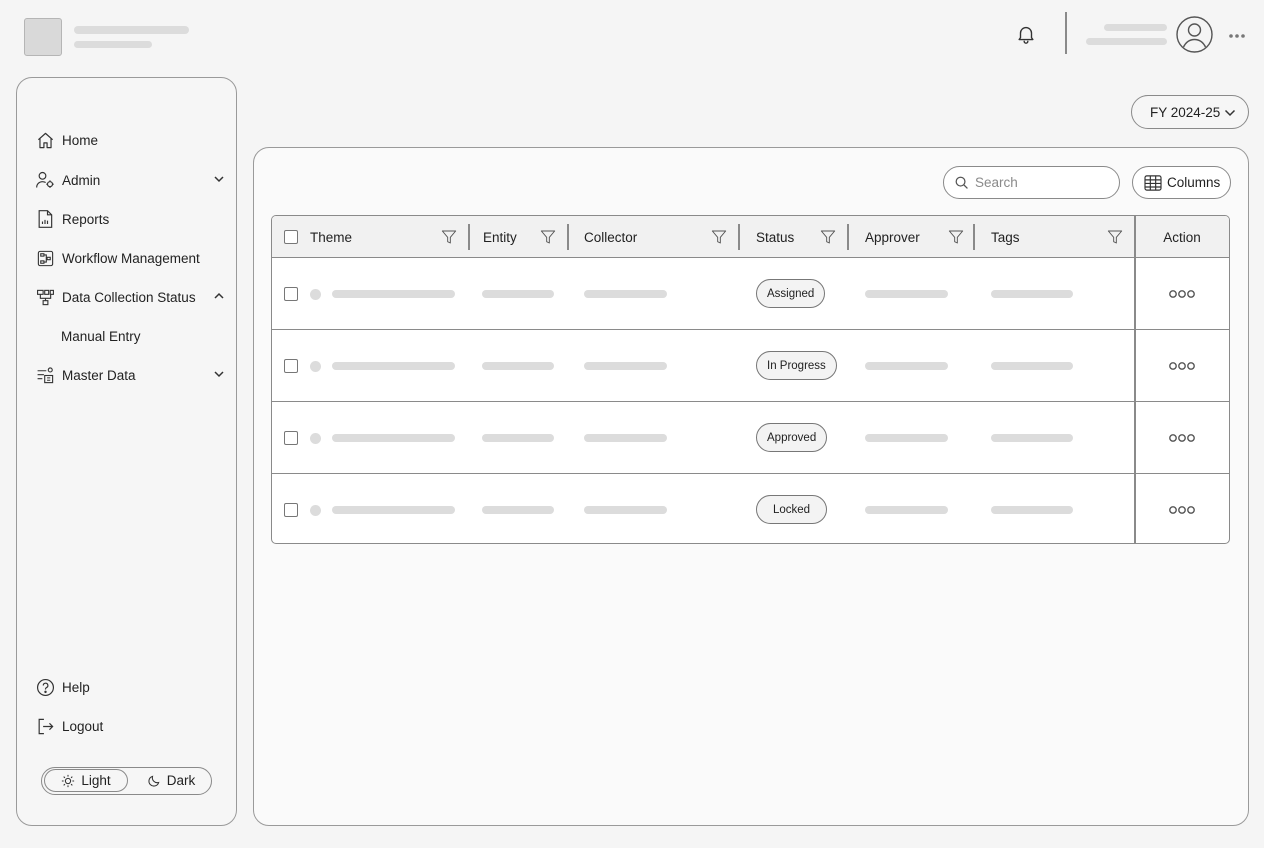  What do you see at coordinates (45, 180) in the screenshot?
I see `admin-user-gear-icon` at bounding box center [45, 180].